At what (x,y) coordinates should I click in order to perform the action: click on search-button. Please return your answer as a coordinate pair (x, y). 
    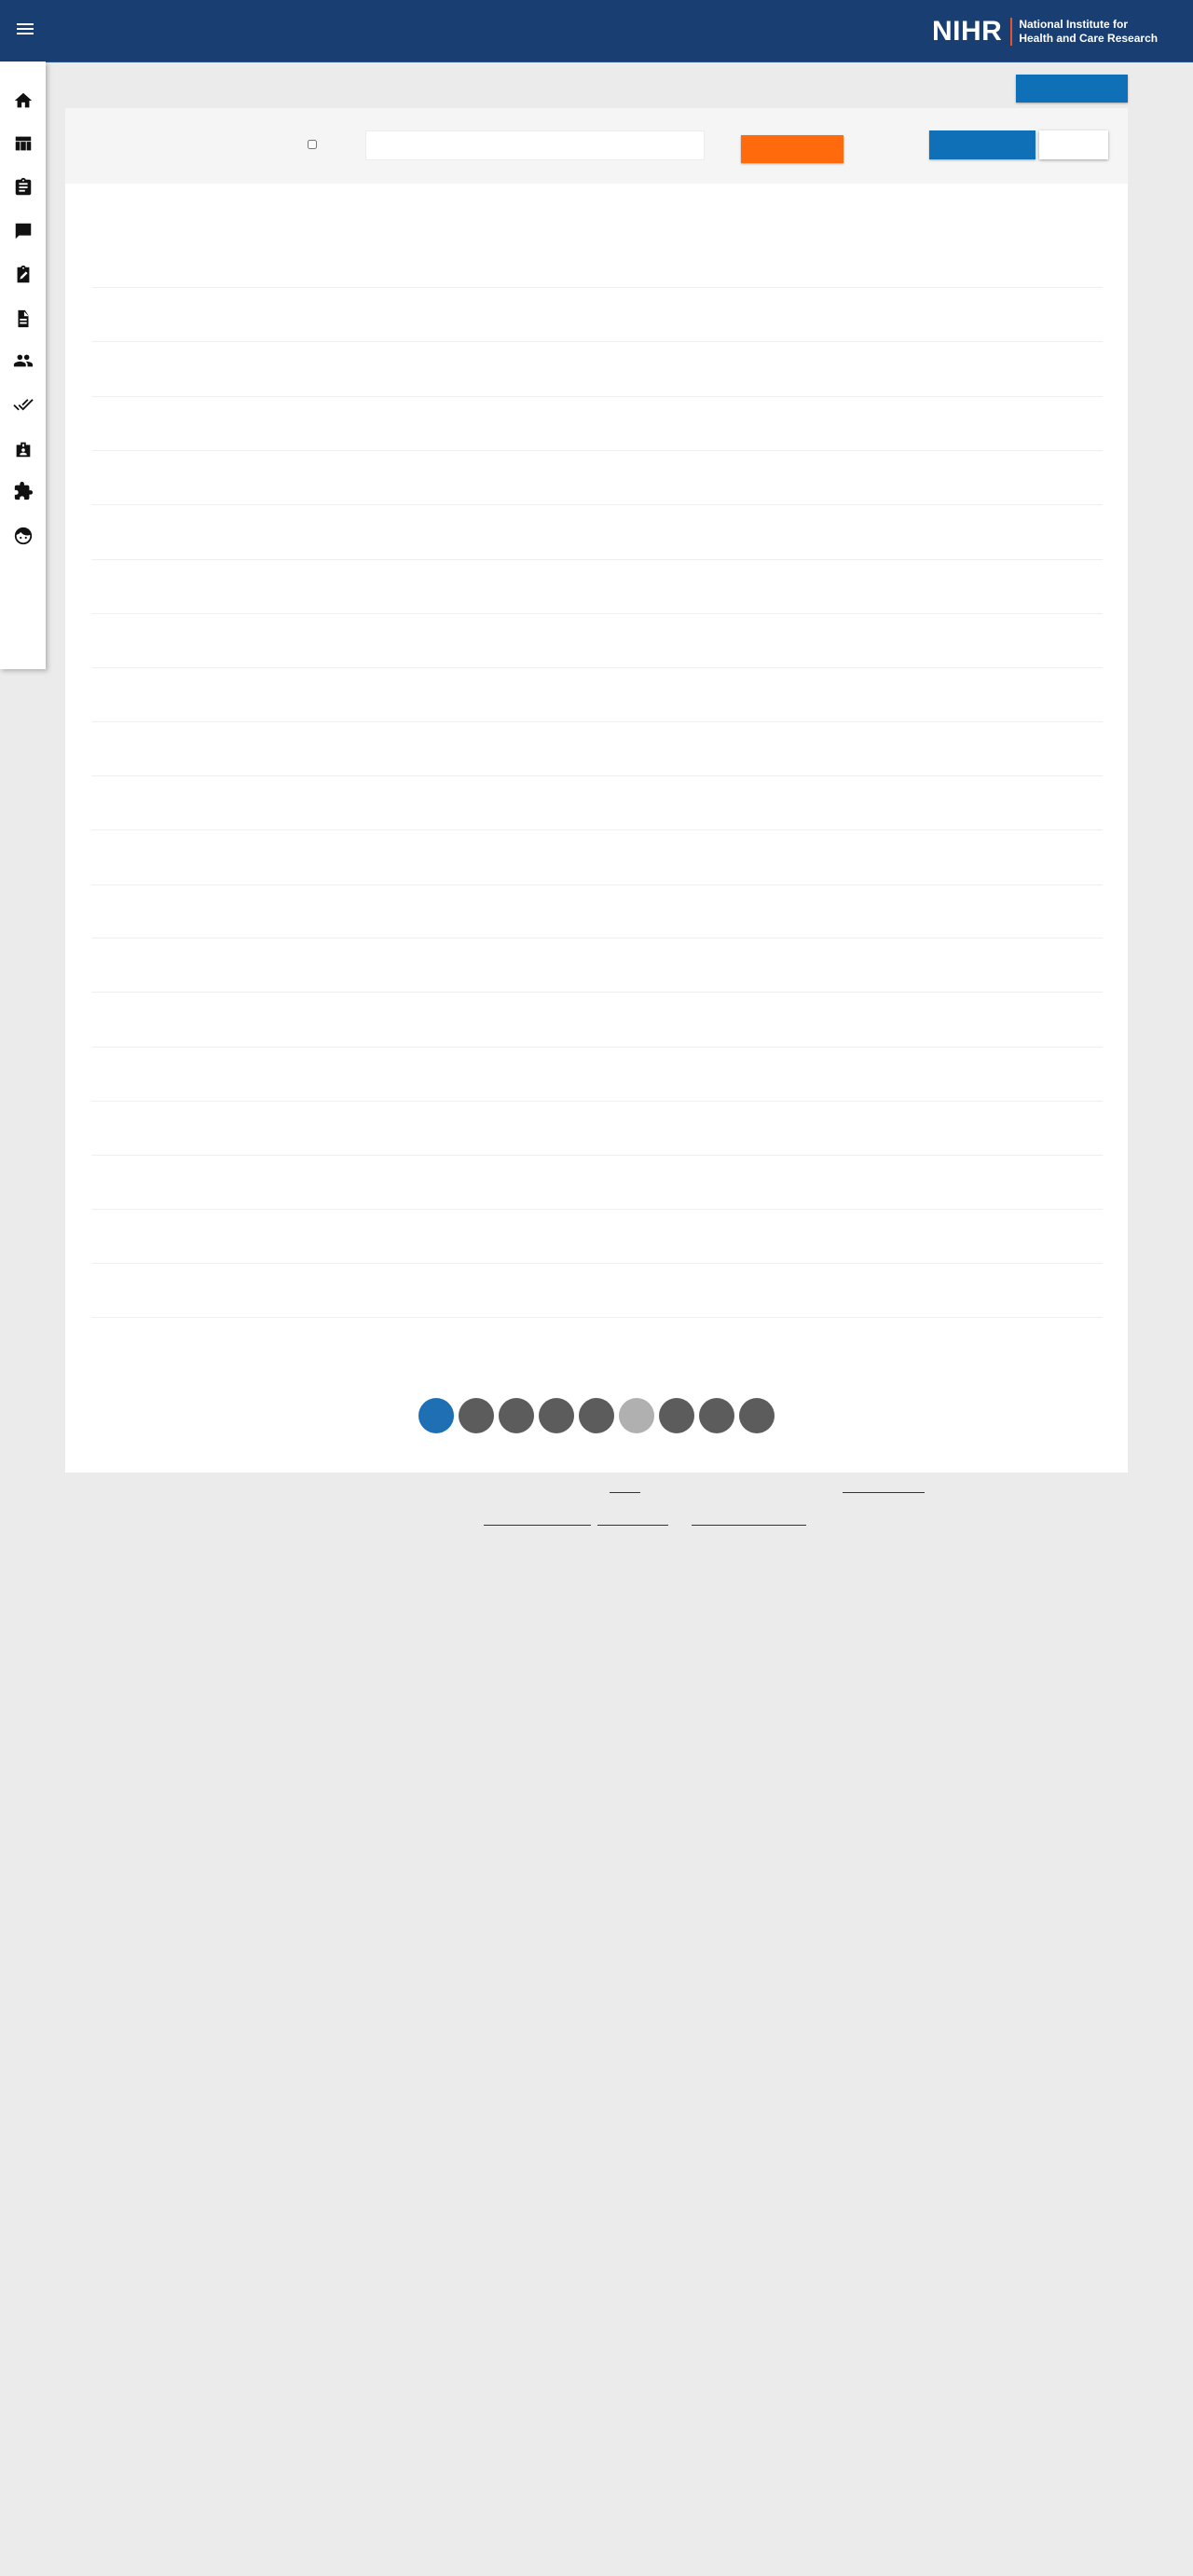
    Looking at the image, I should click on (792, 149).